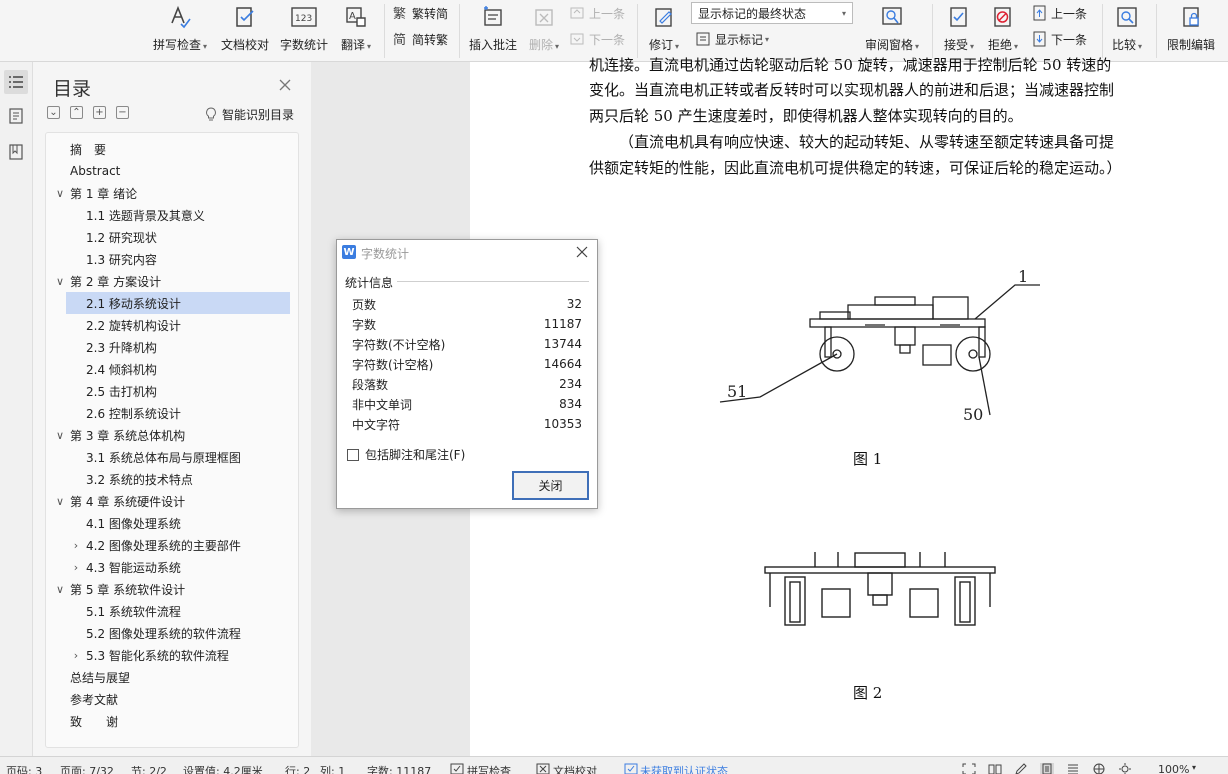 The image size is (1228, 774). I want to click on stat-row: 段落数 234, so click(467, 384).